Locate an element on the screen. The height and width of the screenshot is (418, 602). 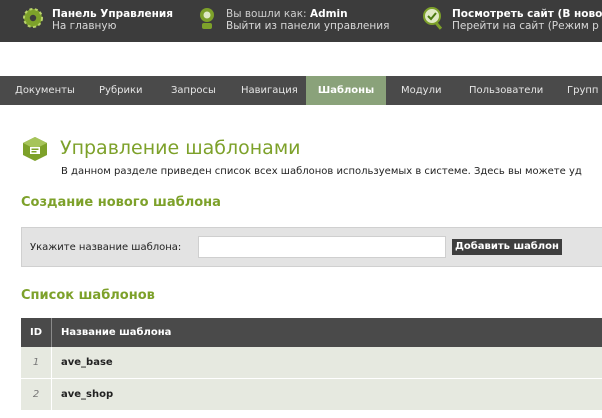
nav-item-navigation: Навигация is located at coordinates (269, 90).